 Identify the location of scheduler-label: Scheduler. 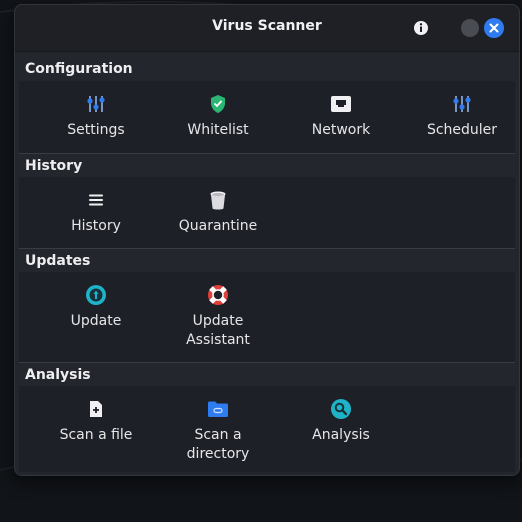
(462, 130).